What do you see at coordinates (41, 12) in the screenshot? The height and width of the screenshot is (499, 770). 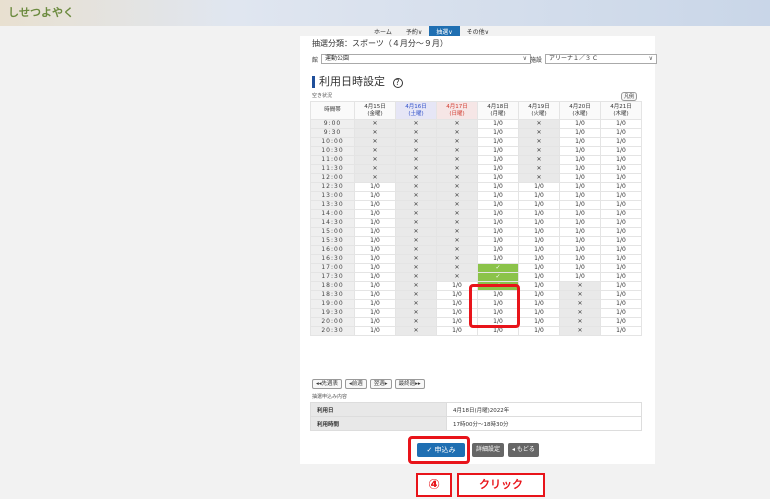 I see `app-logo: しせつよやく` at bounding box center [41, 12].